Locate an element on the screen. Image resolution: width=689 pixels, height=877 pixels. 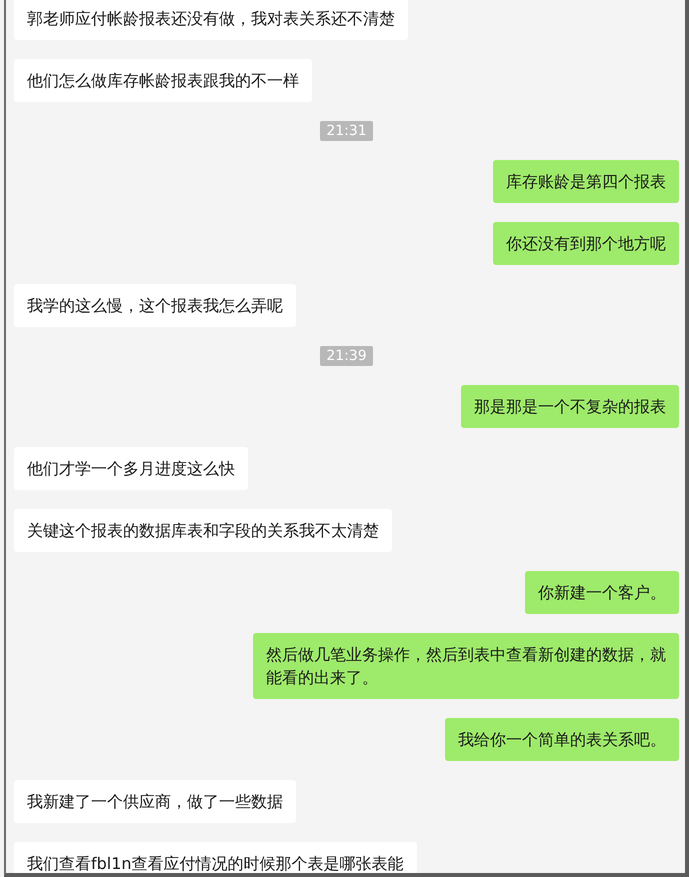
received-message: 我学的这么慢，这个报表我怎么弄呢 is located at coordinates (155, 305).